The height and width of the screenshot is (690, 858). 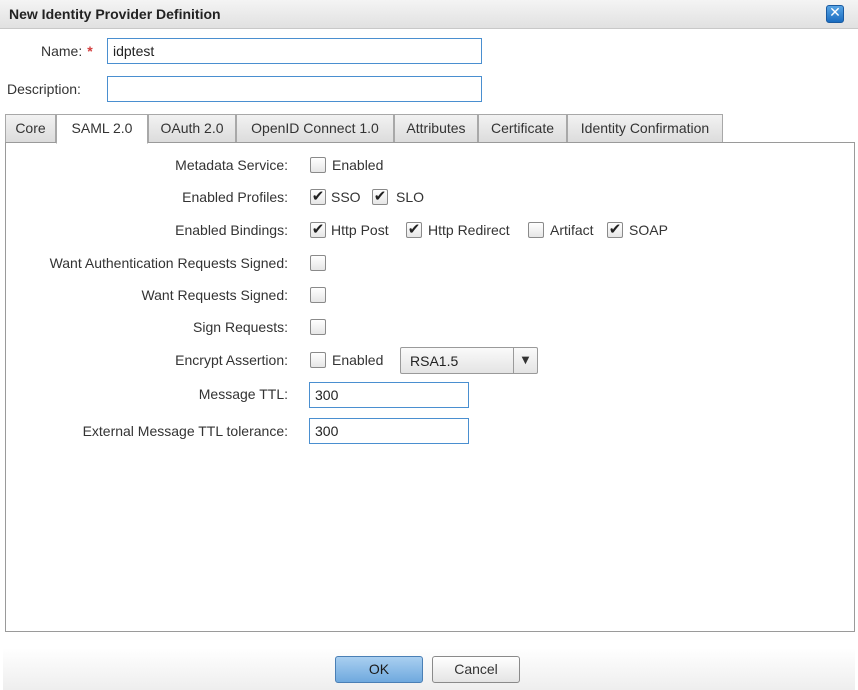 What do you see at coordinates (90, 51) in the screenshot?
I see `required-icon: *` at bounding box center [90, 51].